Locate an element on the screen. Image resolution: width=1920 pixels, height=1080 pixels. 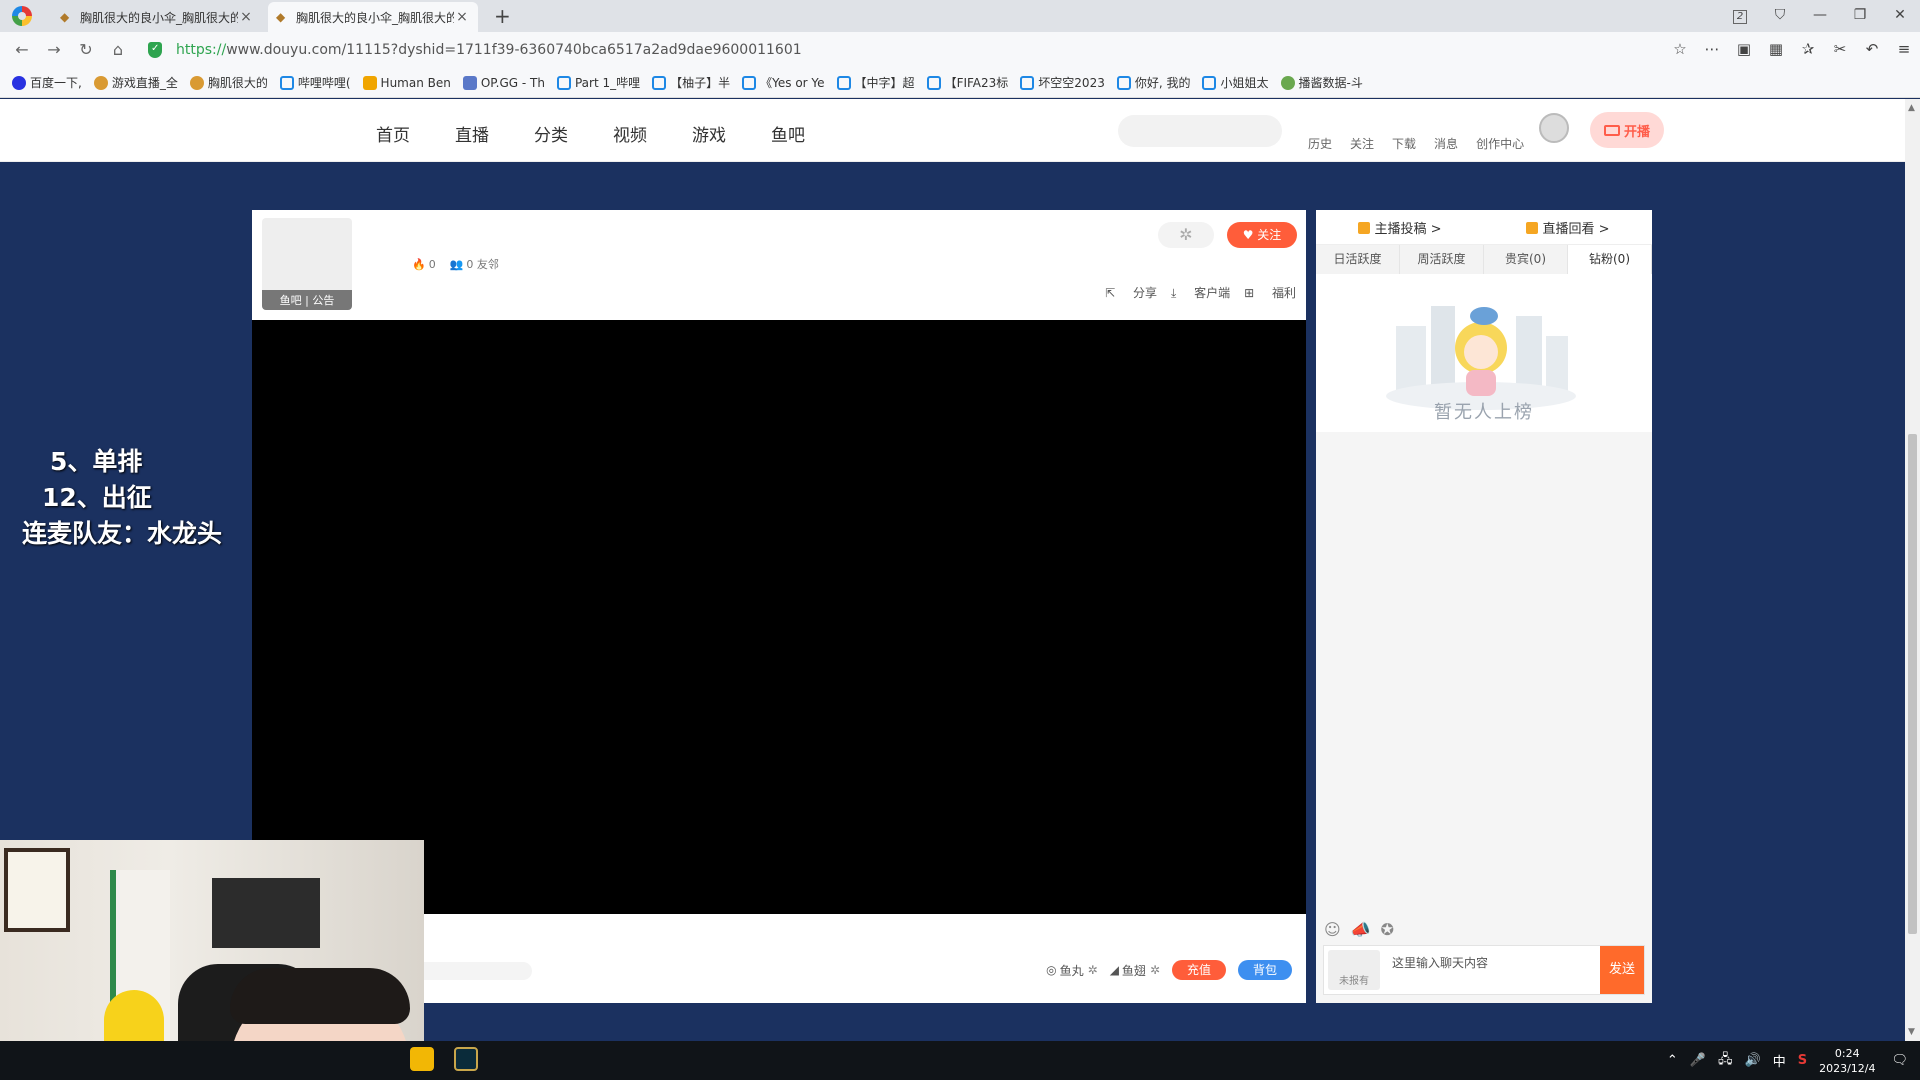
chat-input: 这里输入聊天内容 is located at coordinates (1440, 962).